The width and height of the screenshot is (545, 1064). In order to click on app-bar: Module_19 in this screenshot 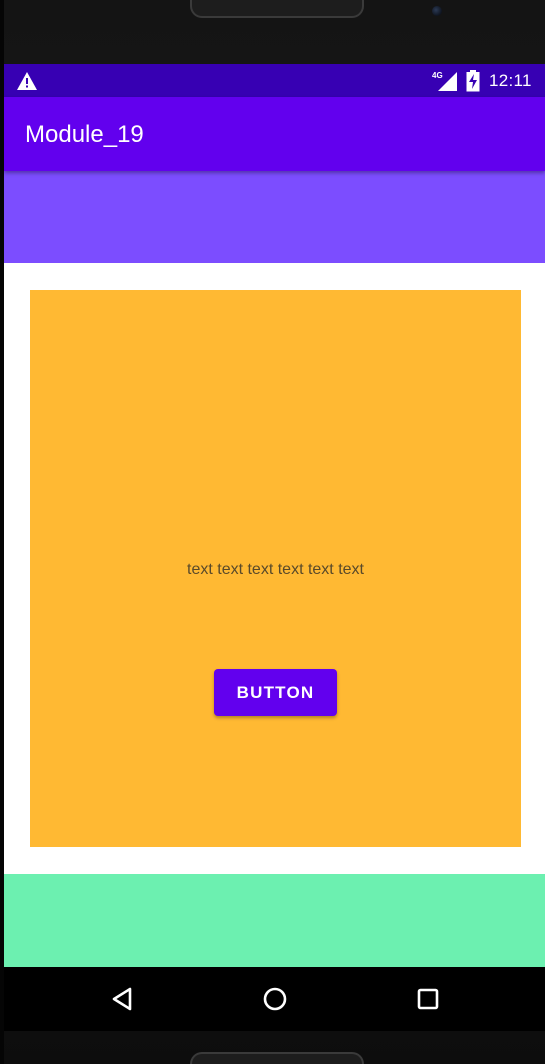, I will do `click(274, 134)`.